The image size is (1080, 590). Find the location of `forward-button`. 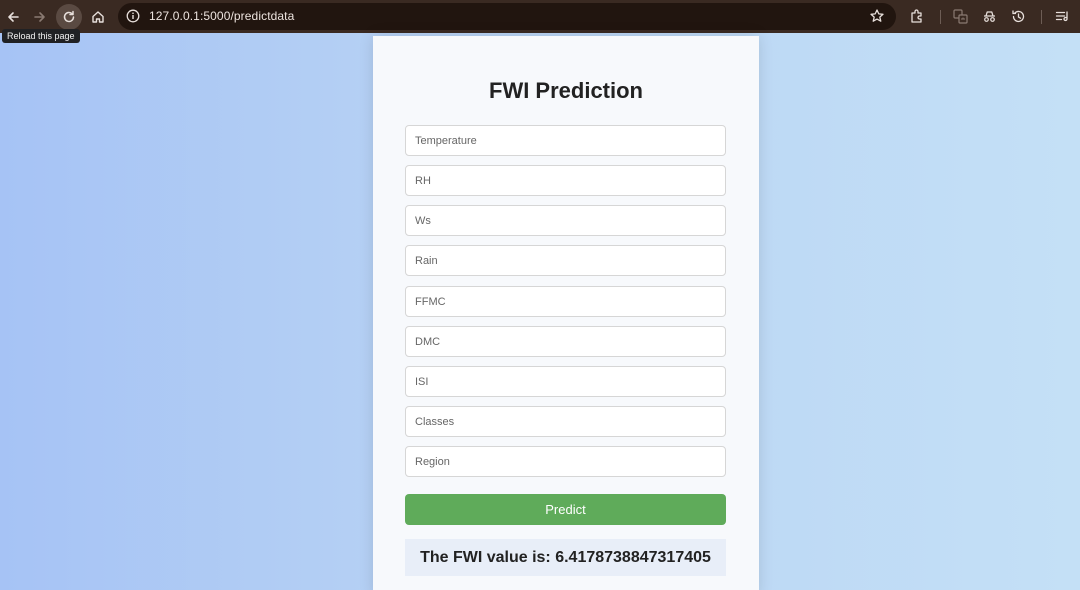

forward-button is located at coordinates (40, 17).